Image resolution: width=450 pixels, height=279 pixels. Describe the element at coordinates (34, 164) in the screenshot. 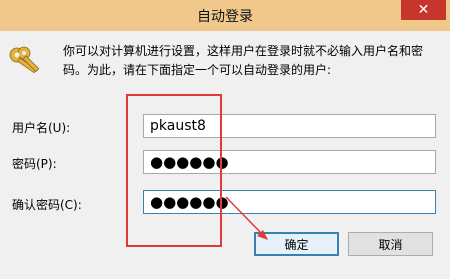

I see `password-label: 密码(P):` at that location.